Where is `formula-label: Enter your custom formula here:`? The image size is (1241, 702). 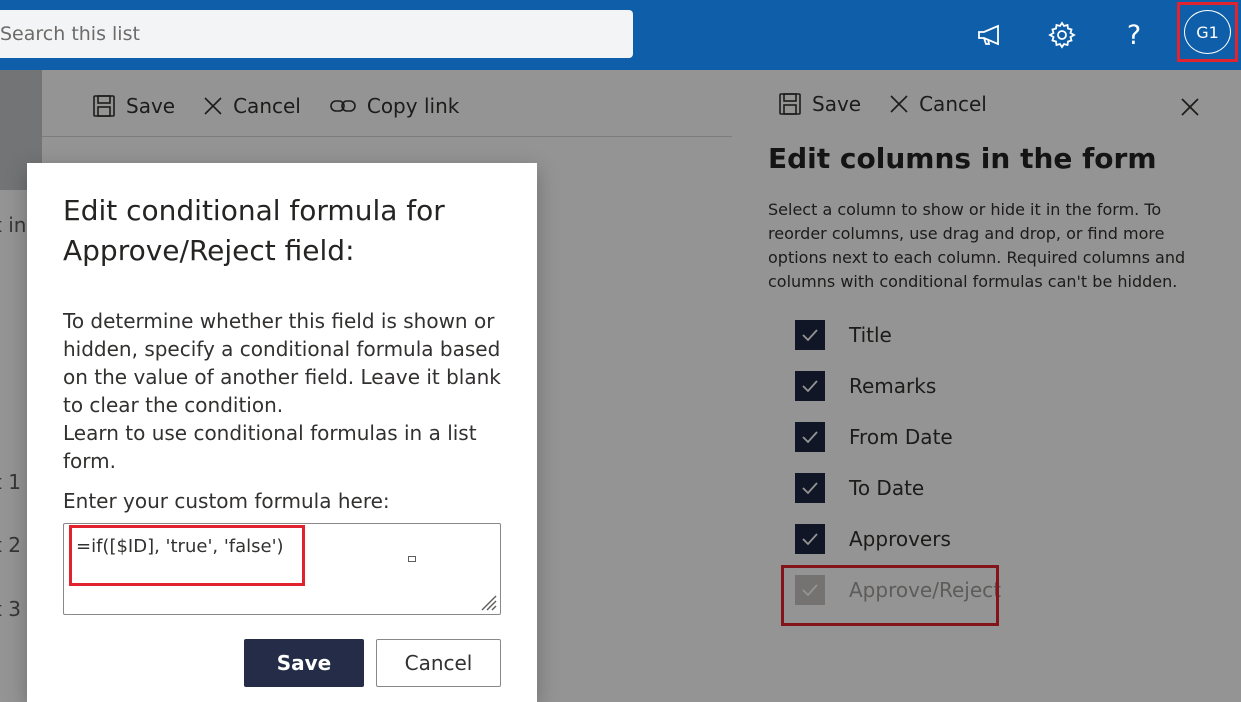 formula-label: Enter your custom formula here: is located at coordinates (226, 501).